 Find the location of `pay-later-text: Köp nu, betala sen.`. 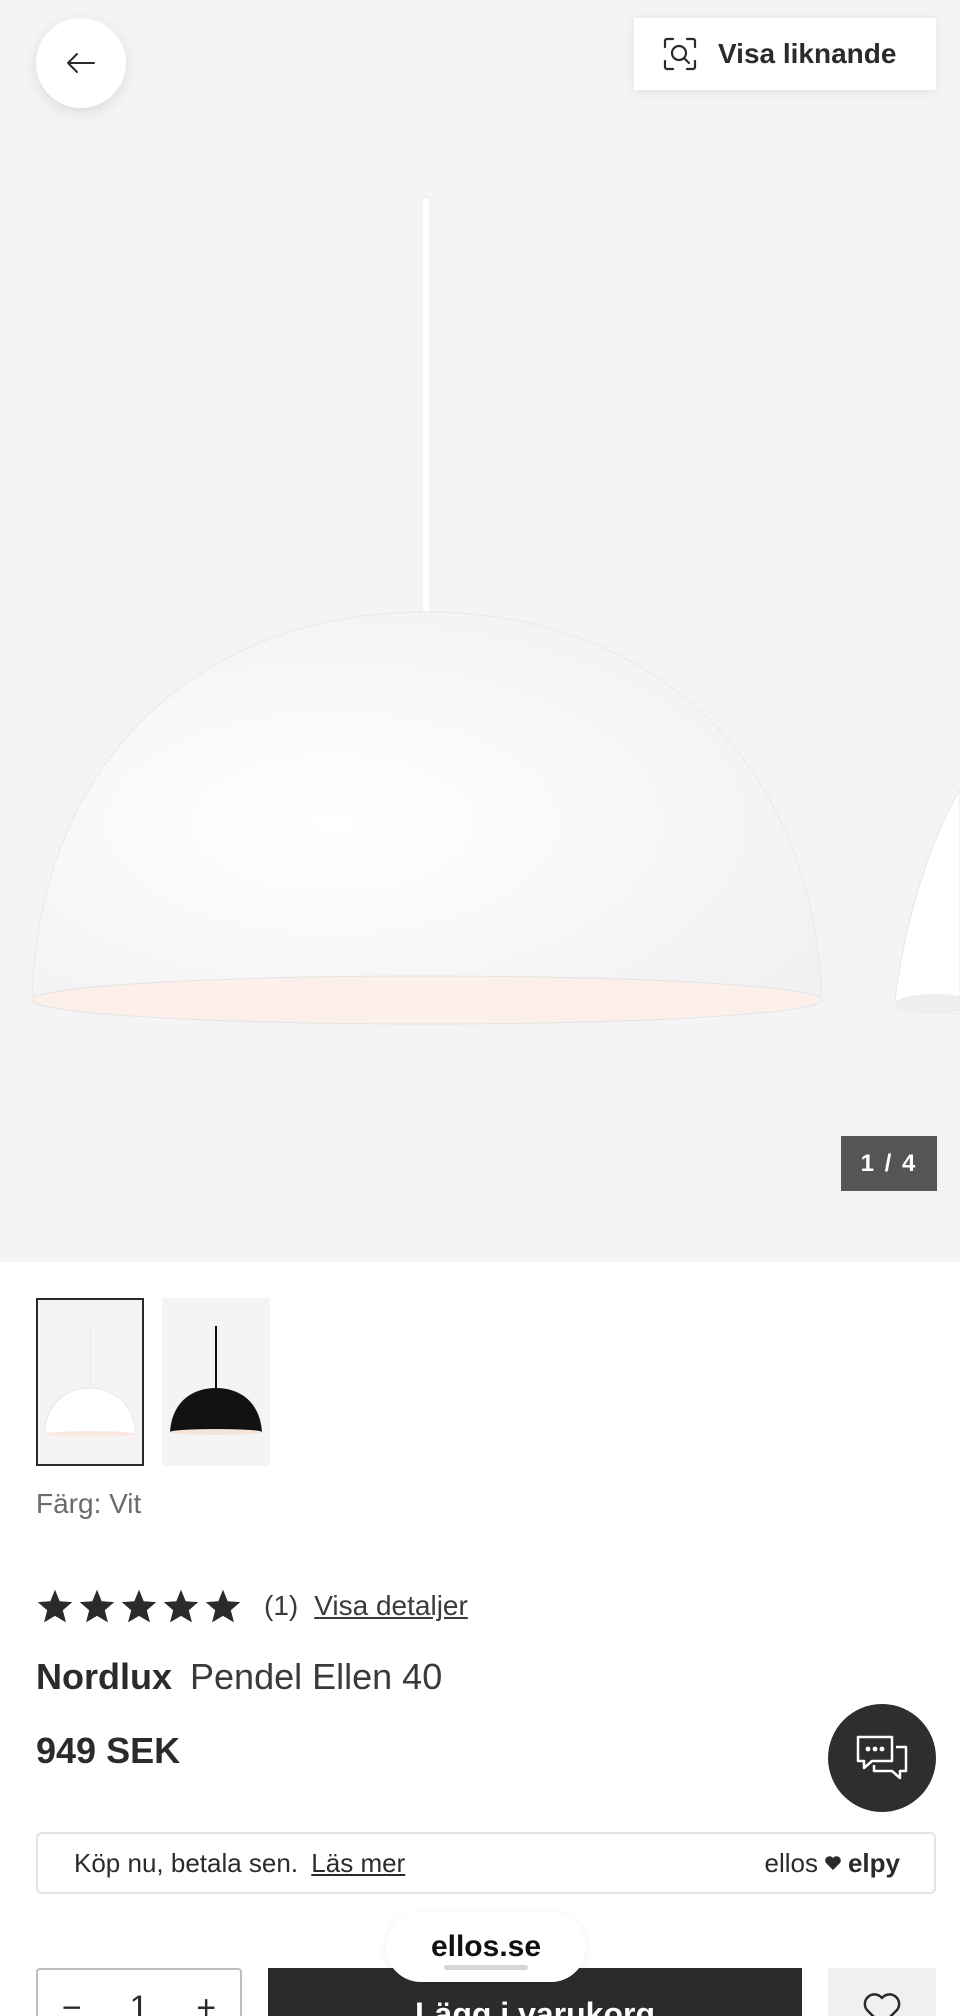

pay-later-text: Köp nu, betala sen. is located at coordinates (186, 1862).